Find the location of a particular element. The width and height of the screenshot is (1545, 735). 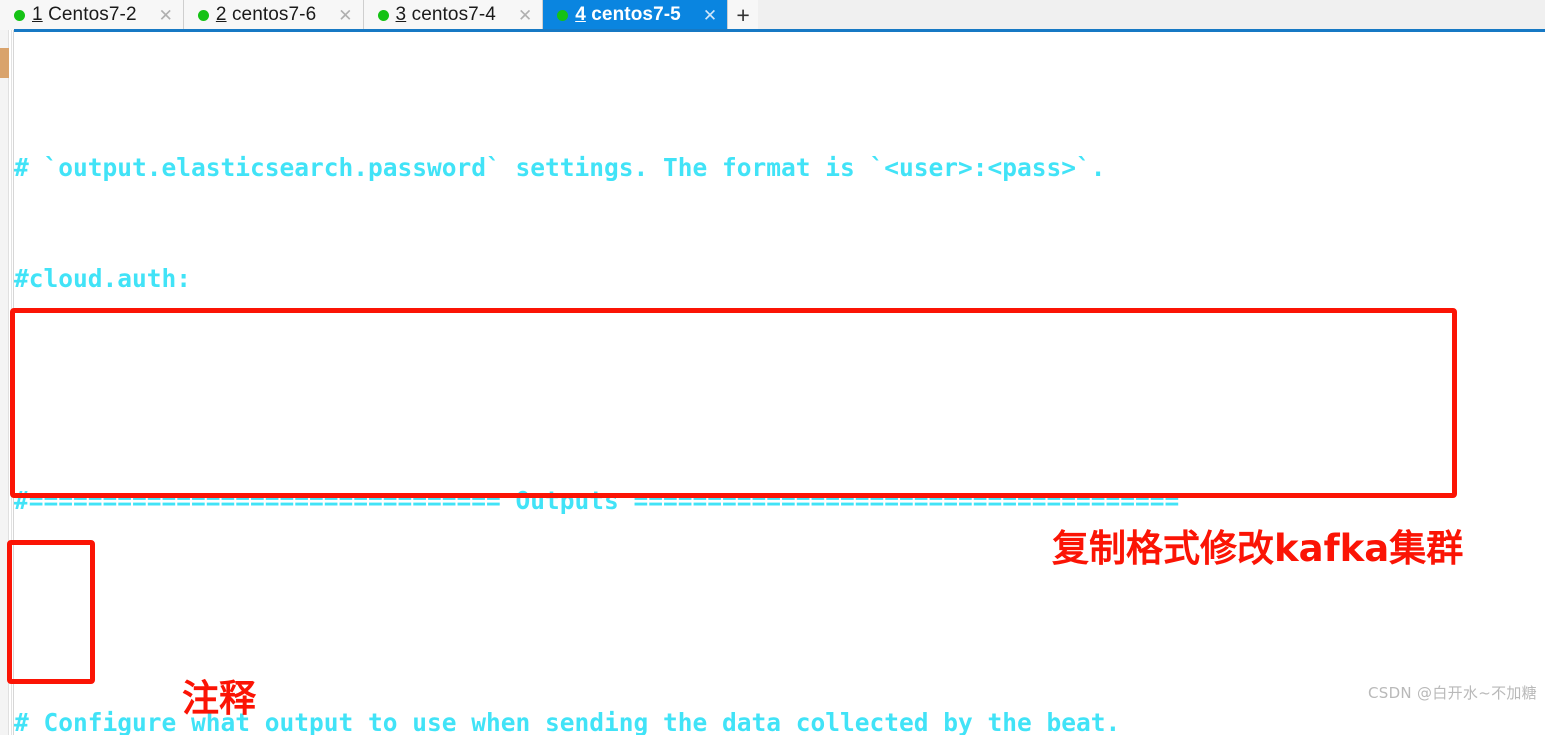

new-tab-button: + is located at coordinates (743, 15).